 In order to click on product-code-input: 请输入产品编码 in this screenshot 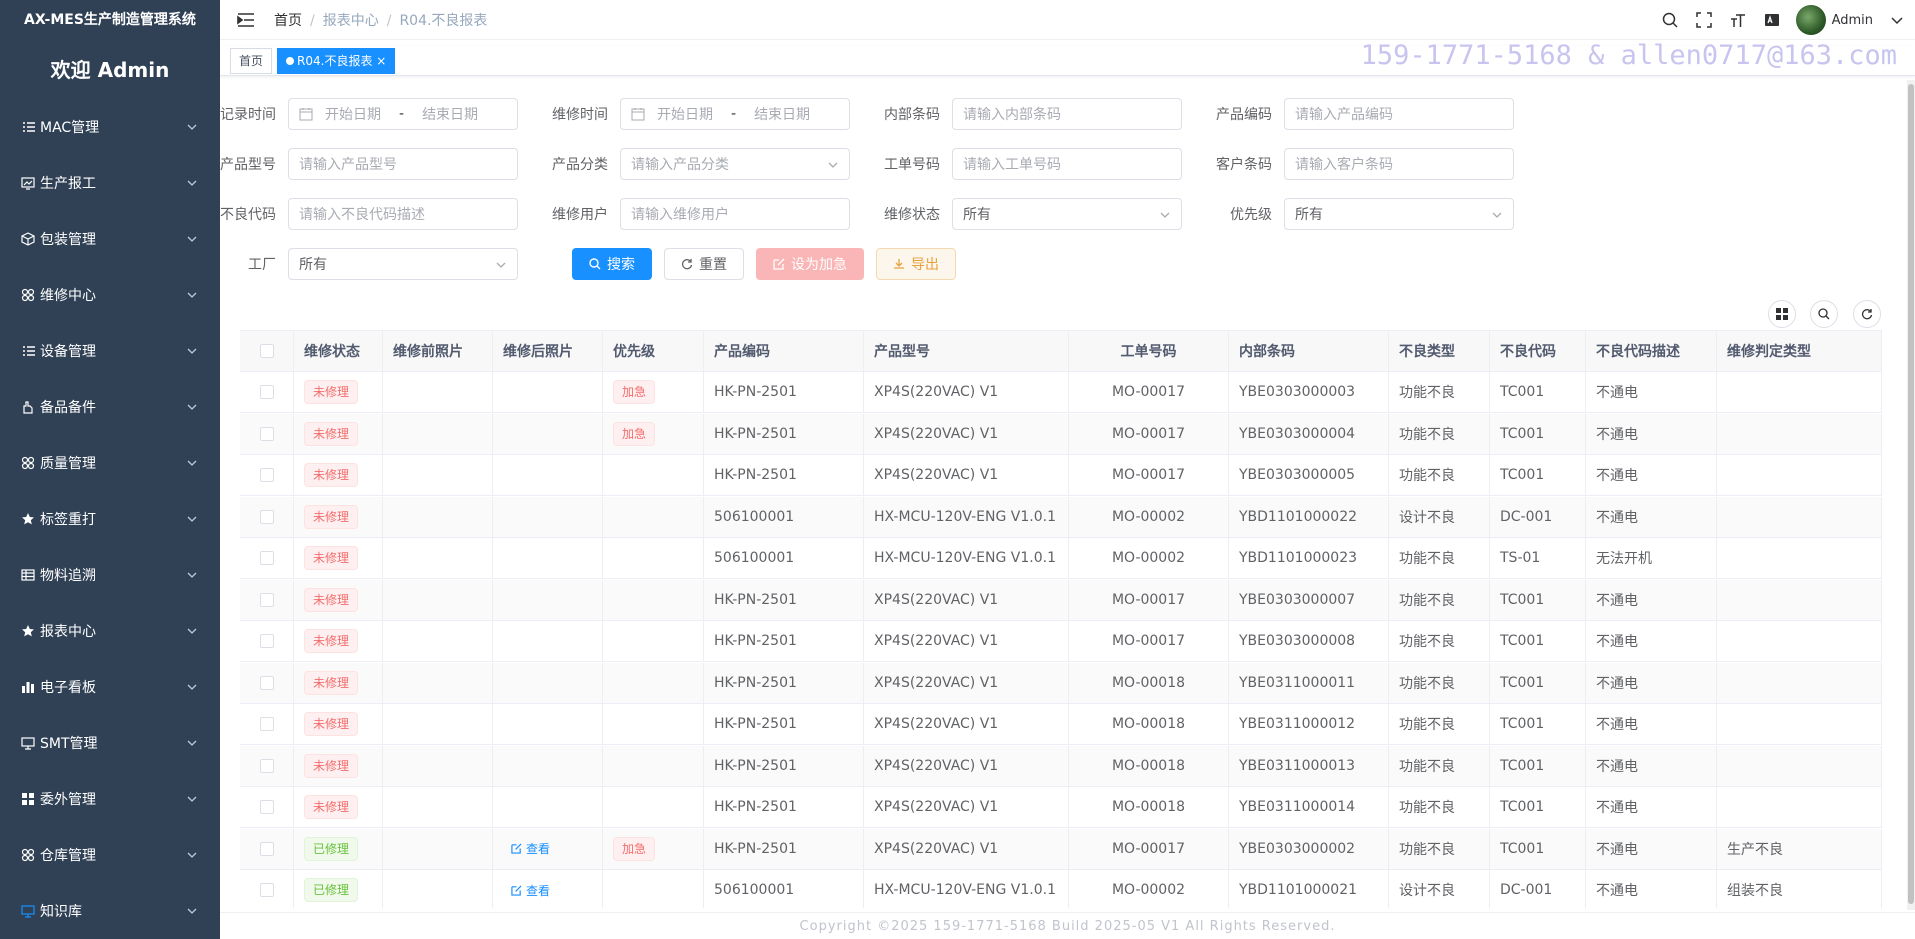, I will do `click(1399, 114)`.